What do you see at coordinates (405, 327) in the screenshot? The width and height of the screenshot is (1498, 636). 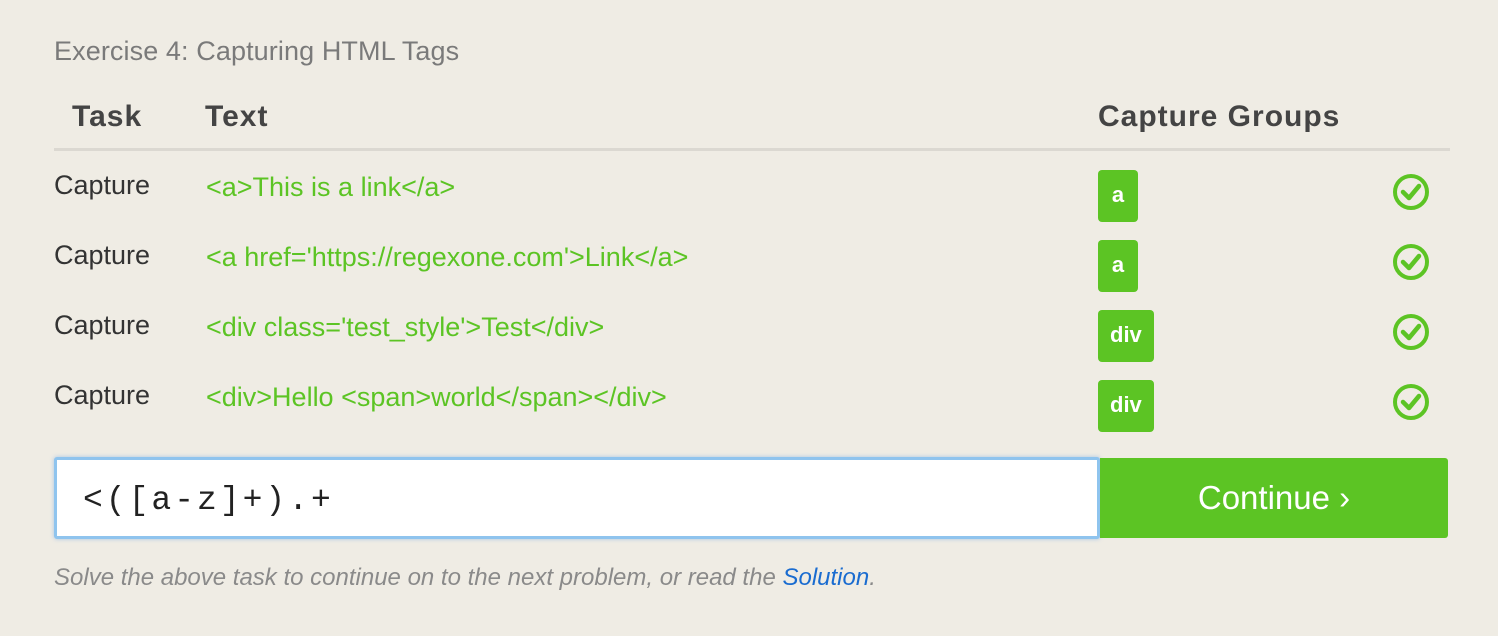 I see `row-text: <div class='test_style'>Test</div>` at bounding box center [405, 327].